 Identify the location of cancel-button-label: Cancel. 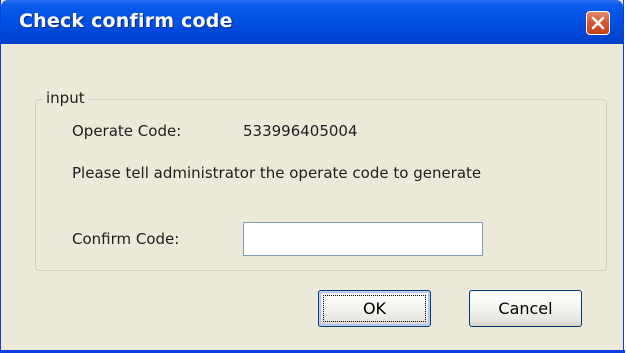
(525, 308).